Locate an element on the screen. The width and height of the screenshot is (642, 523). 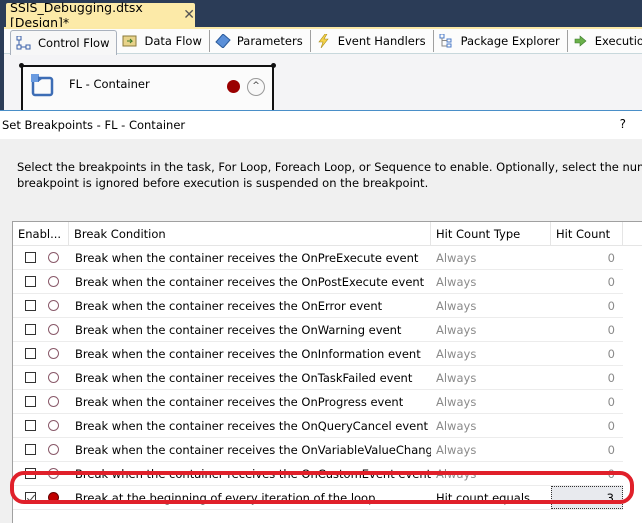
tab-execution-results: Execution Results is located at coordinates (605, 41).